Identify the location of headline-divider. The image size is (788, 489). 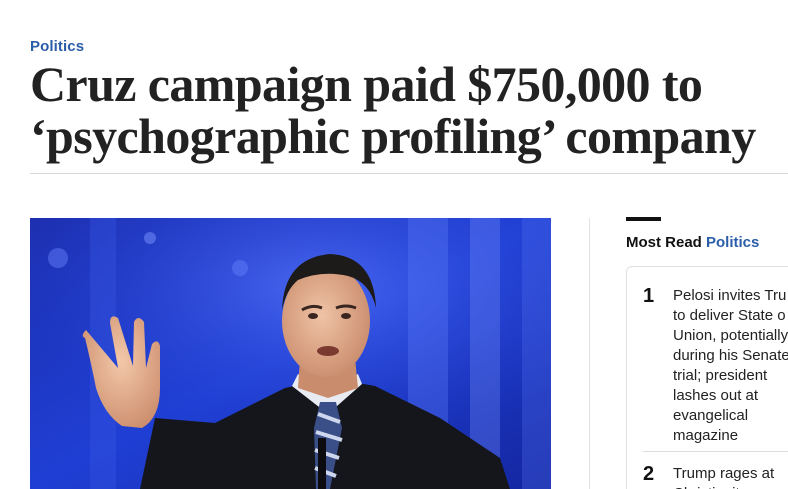
(409, 173).